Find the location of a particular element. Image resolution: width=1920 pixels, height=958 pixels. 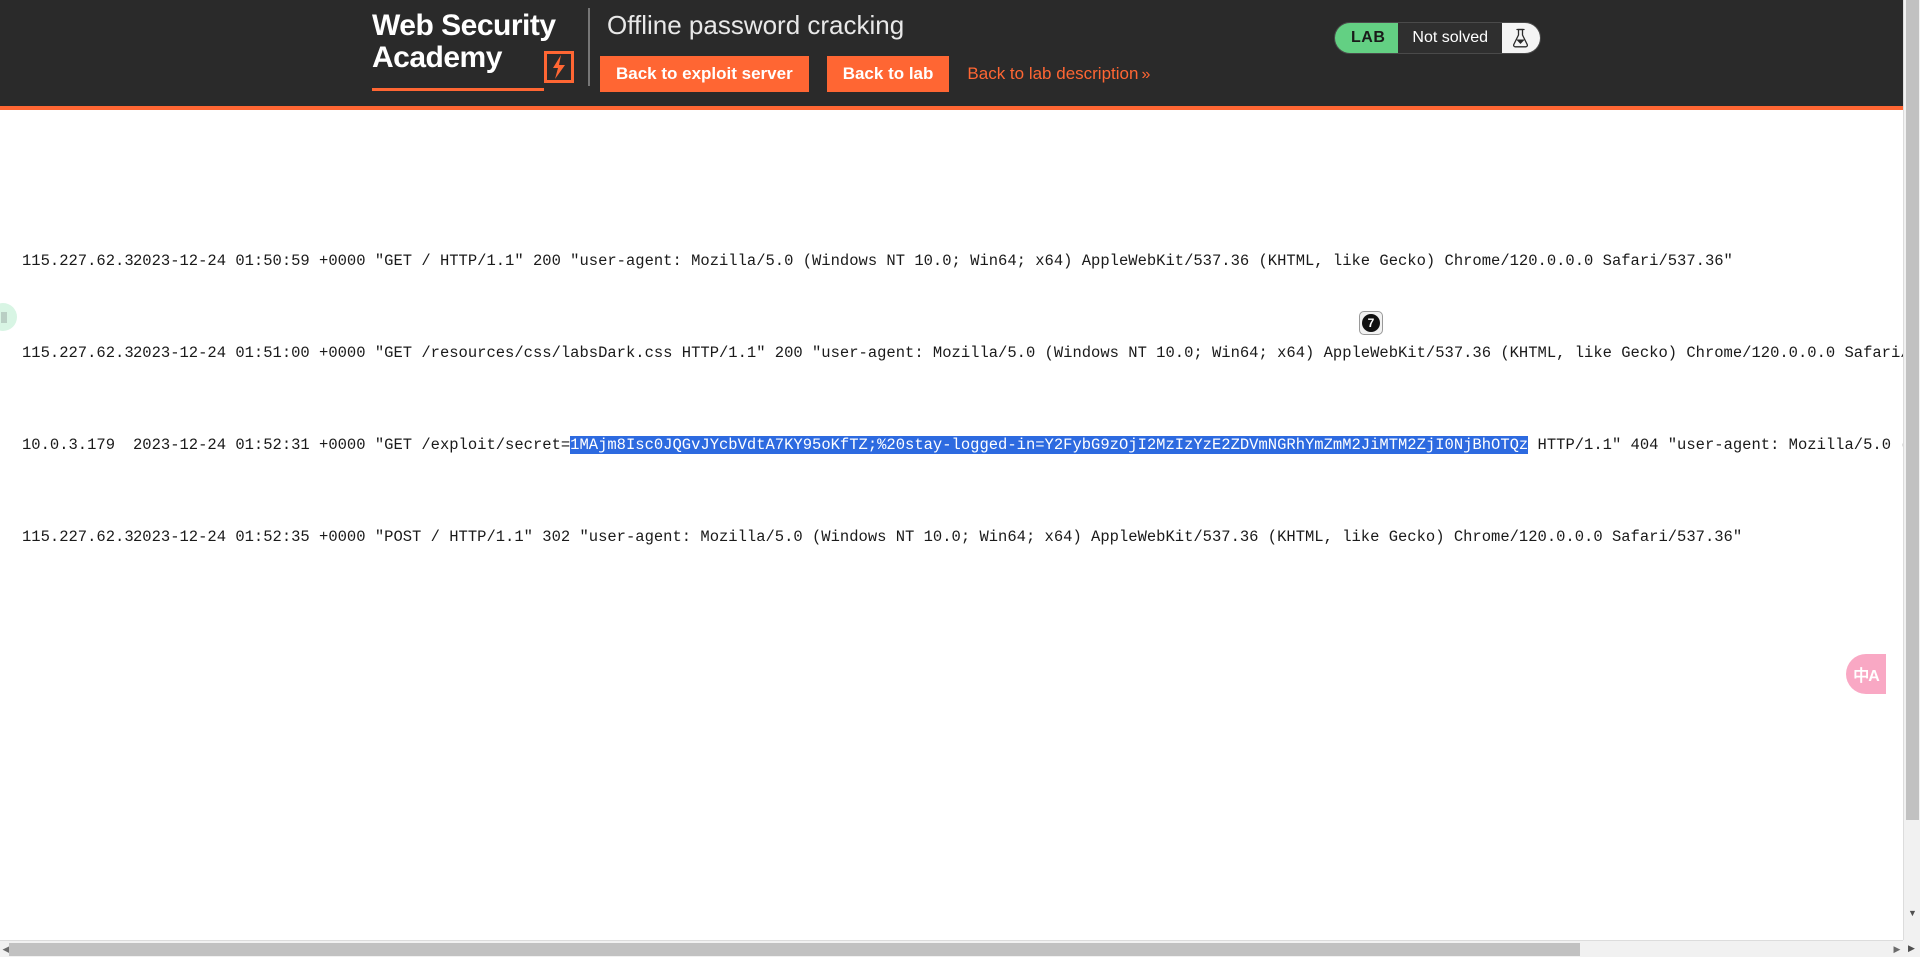

scroll-down-arrow-icon: ▼ is located at coordinates (1912, 912).